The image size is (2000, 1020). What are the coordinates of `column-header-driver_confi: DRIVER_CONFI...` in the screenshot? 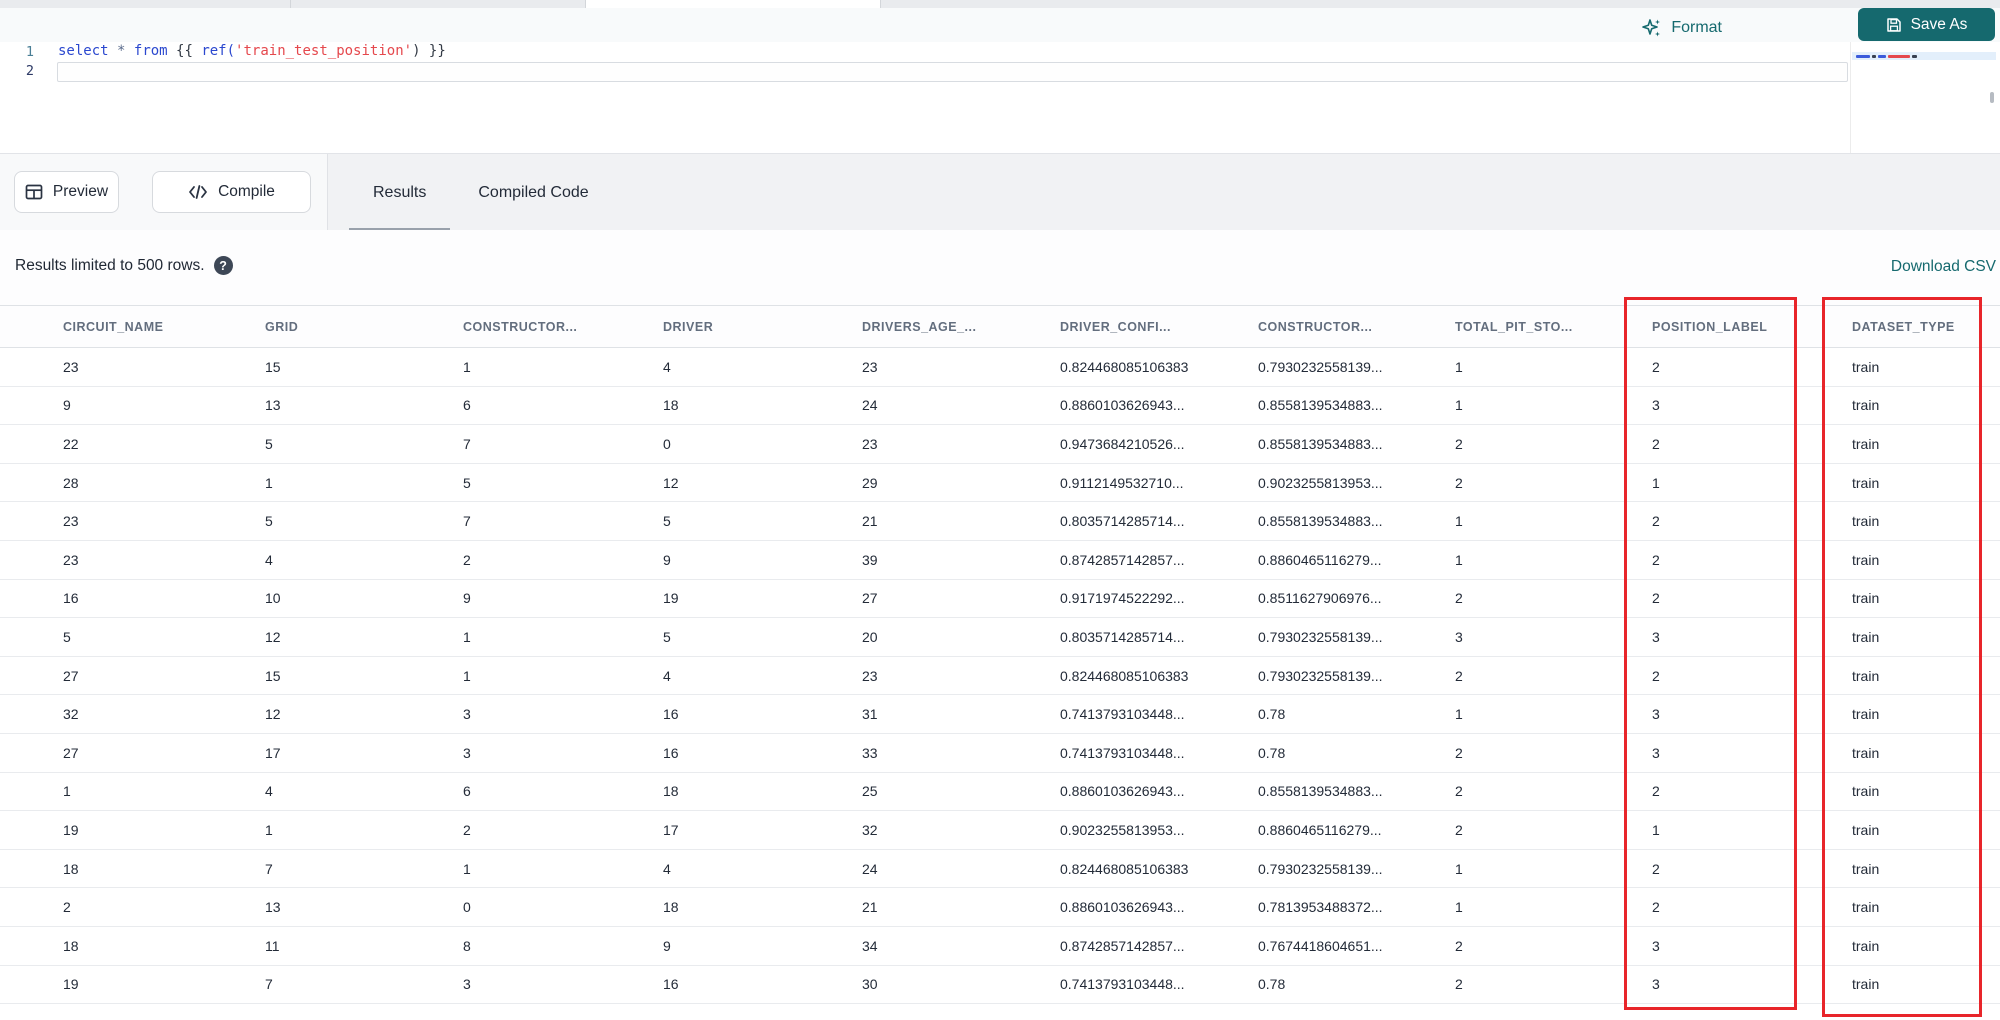 It's located at (1115, 326).